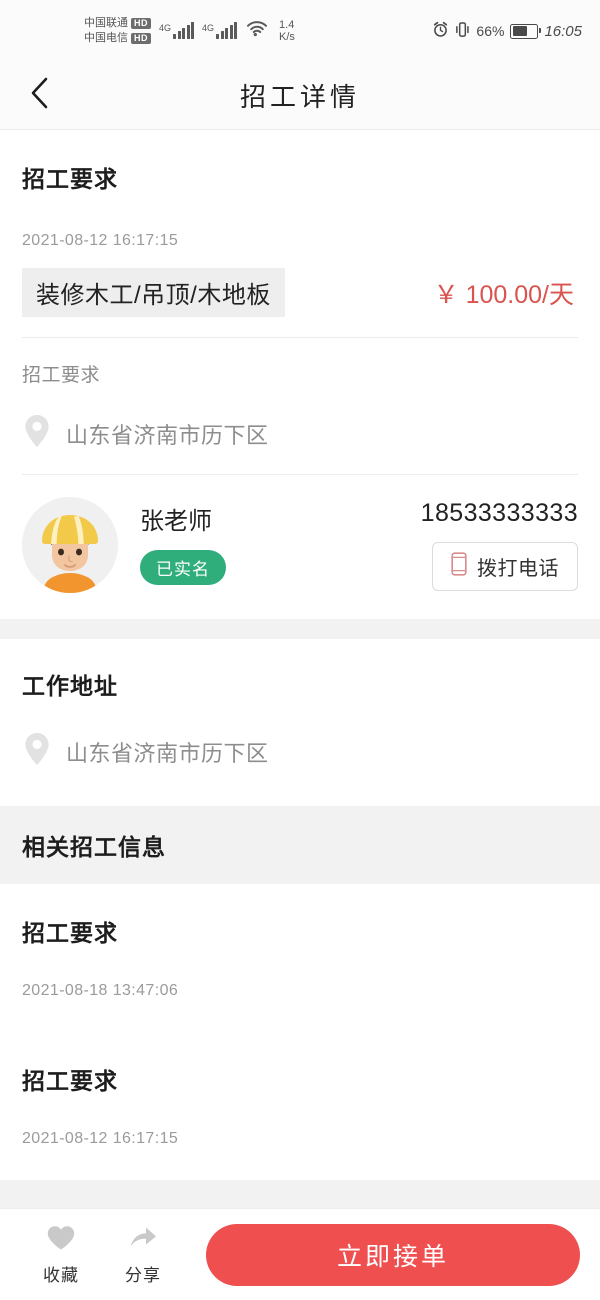  What do you see at coordinates (490, 31) in the screenshot?
I see `battery-percent-label: 66%` at bounding box center [490, 31].